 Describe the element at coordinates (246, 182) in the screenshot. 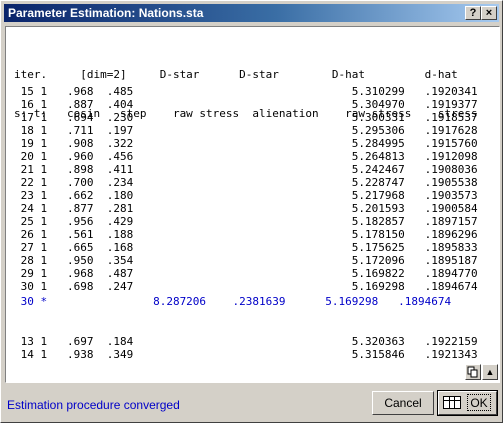

I see `table-row: 22 1 .700 .234 5.228747 .1905538` at that location.